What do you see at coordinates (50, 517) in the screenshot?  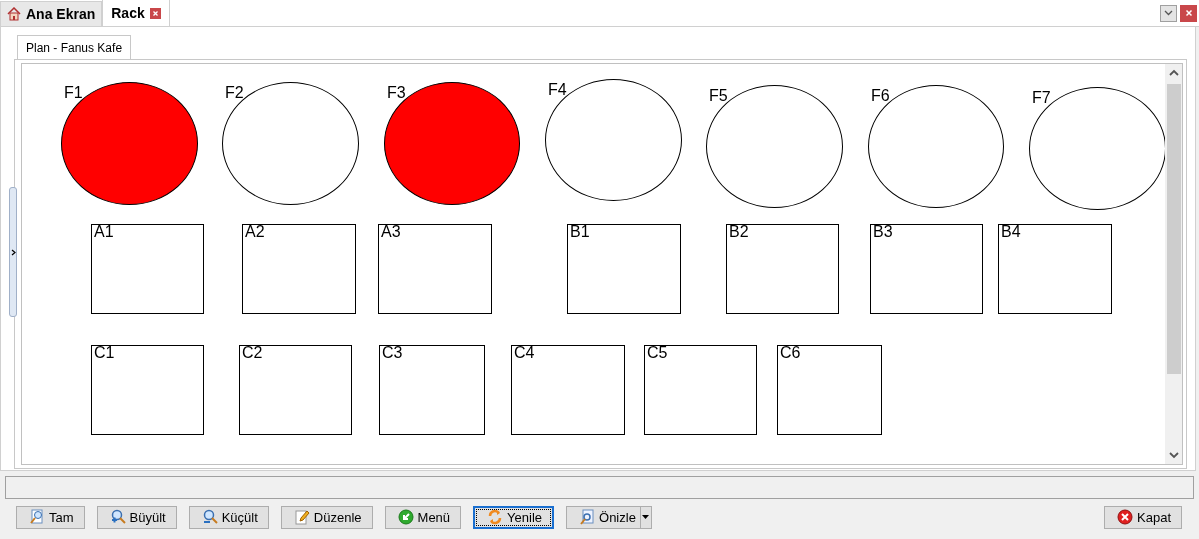 I see `toolbar-button: Tam` at bounding box center [50, 517].